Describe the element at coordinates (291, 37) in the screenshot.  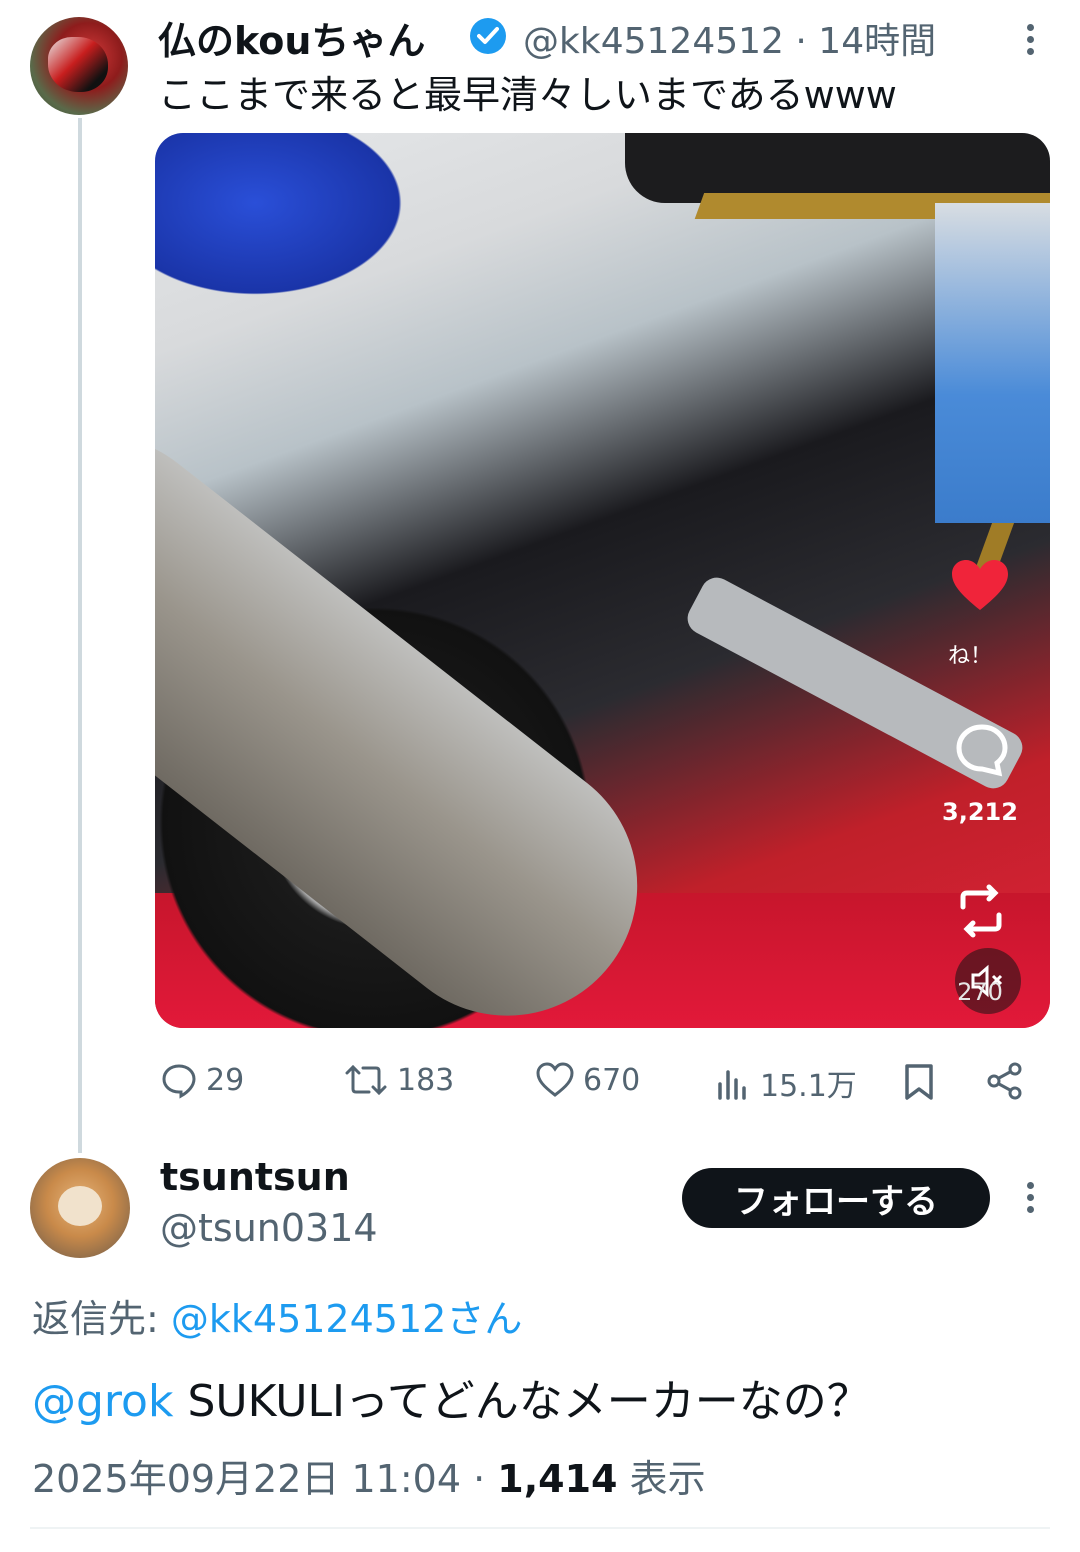
I see `author-name: 仏のkouちゃん` at that location.